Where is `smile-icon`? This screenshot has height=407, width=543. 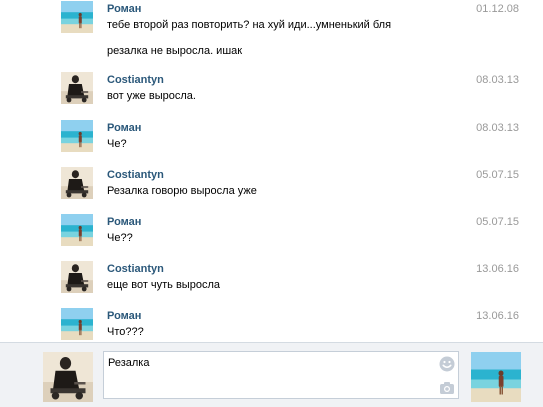 smile-icon is located at coordinates (447, 364).